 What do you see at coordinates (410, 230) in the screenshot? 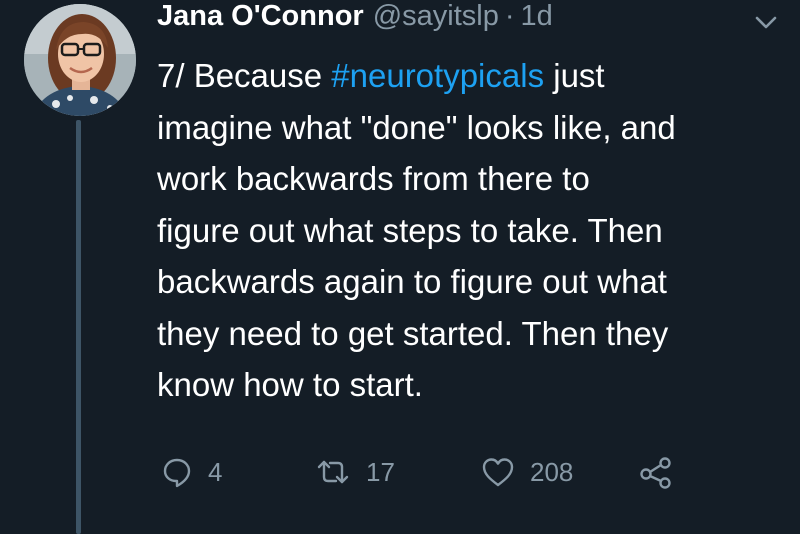
I see `tweet-text-line: figure out what steps to take. Then` at bounding box center [410, 230].